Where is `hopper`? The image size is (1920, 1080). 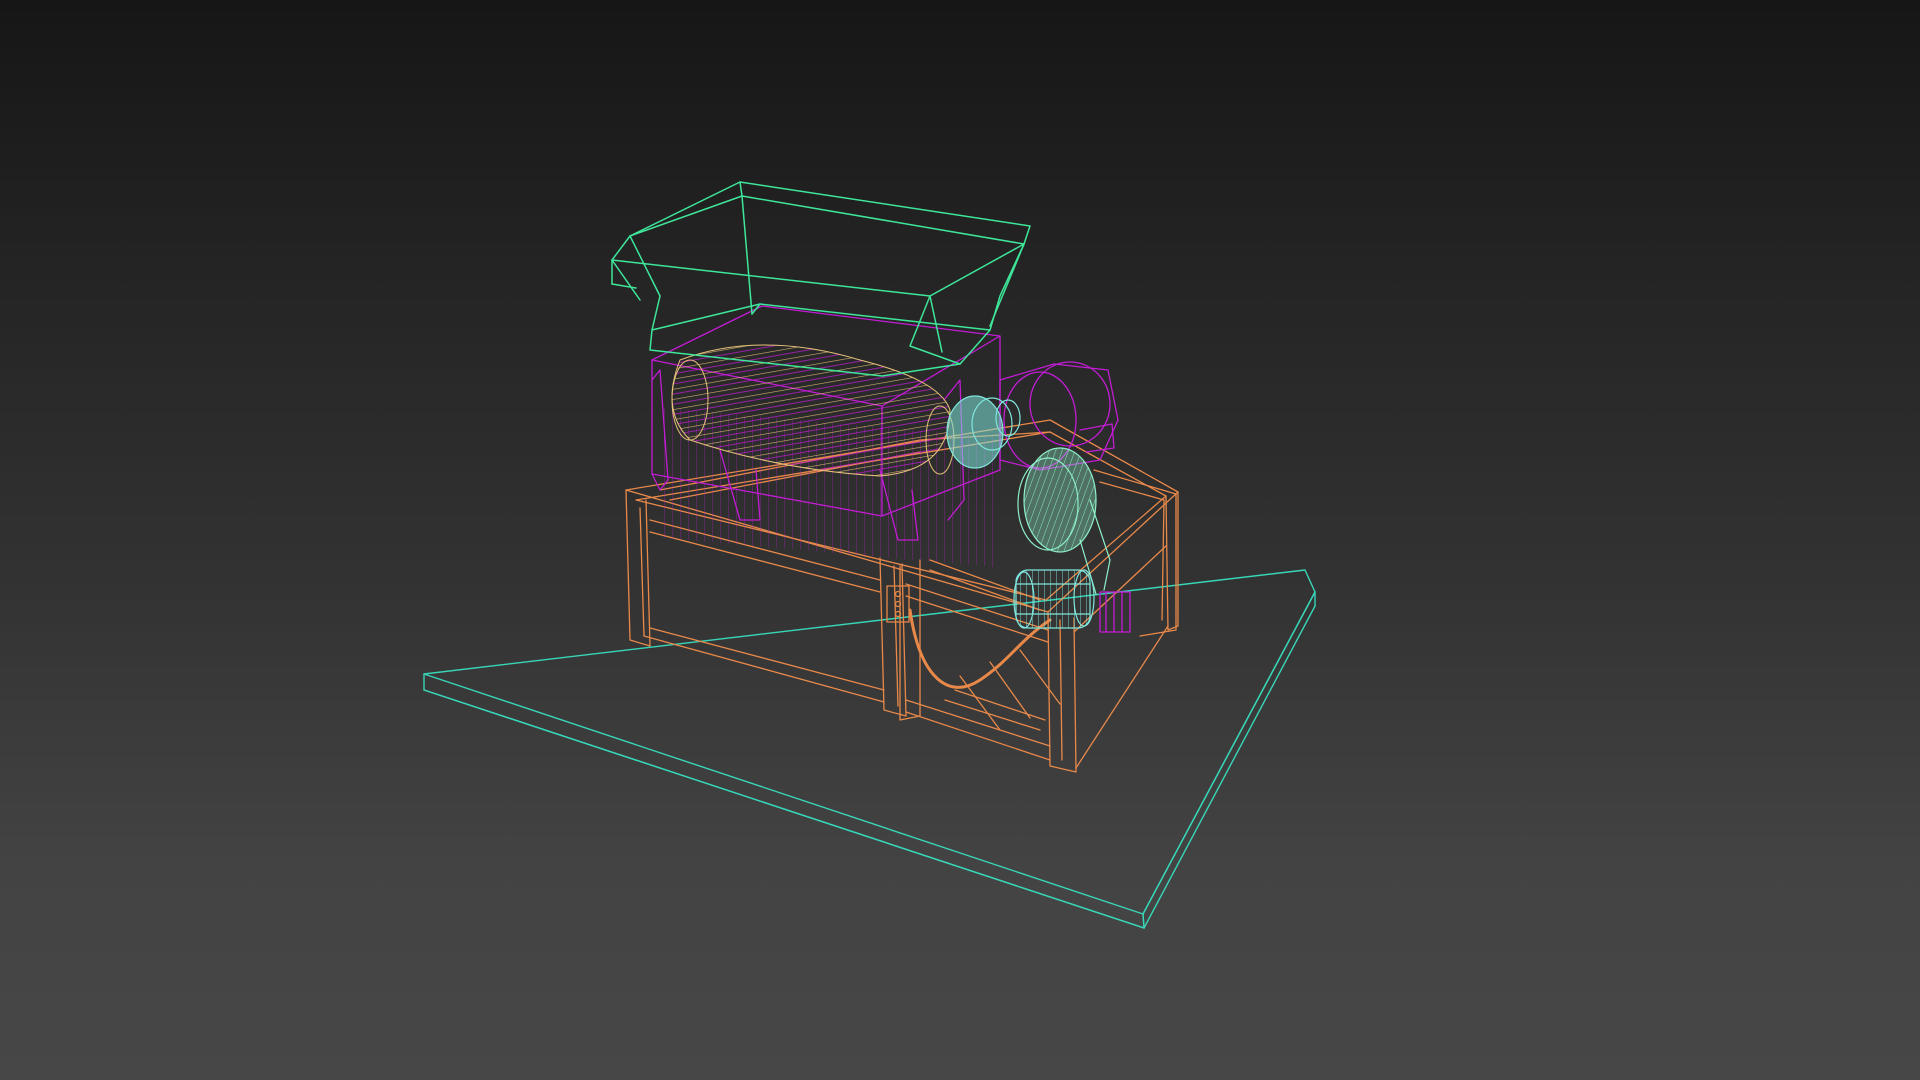
hopper is located at coordinates (821, 279).